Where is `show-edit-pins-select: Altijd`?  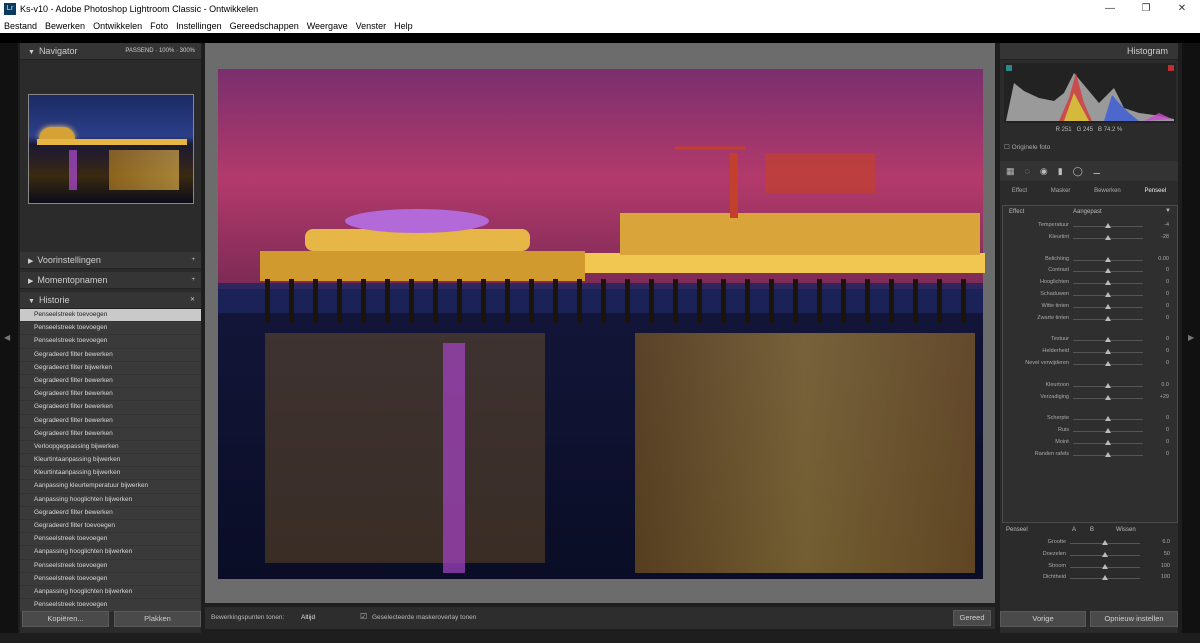
show-edit-pins-select: Altijd is located at coordinates (308, 617).